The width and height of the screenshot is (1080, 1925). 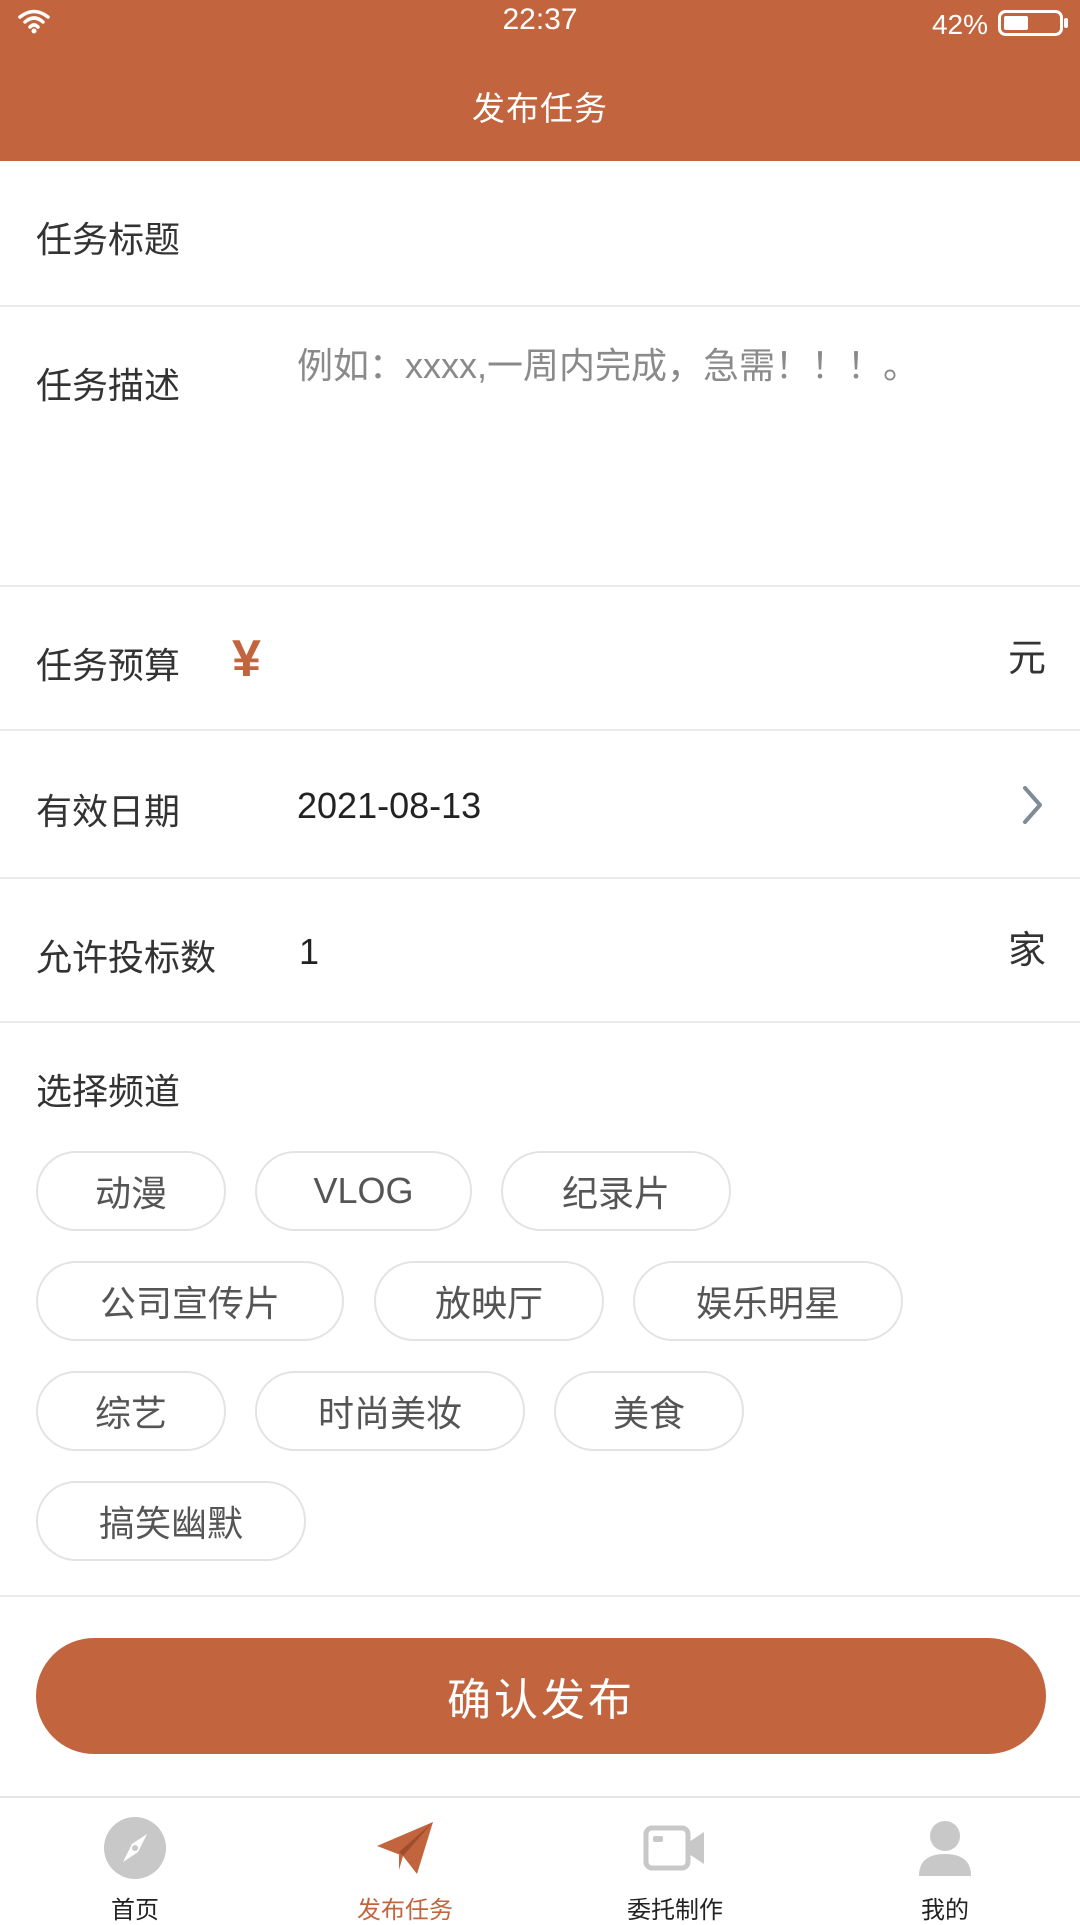 I want to click on status-time: 22:37, so click(x=540, y=19).